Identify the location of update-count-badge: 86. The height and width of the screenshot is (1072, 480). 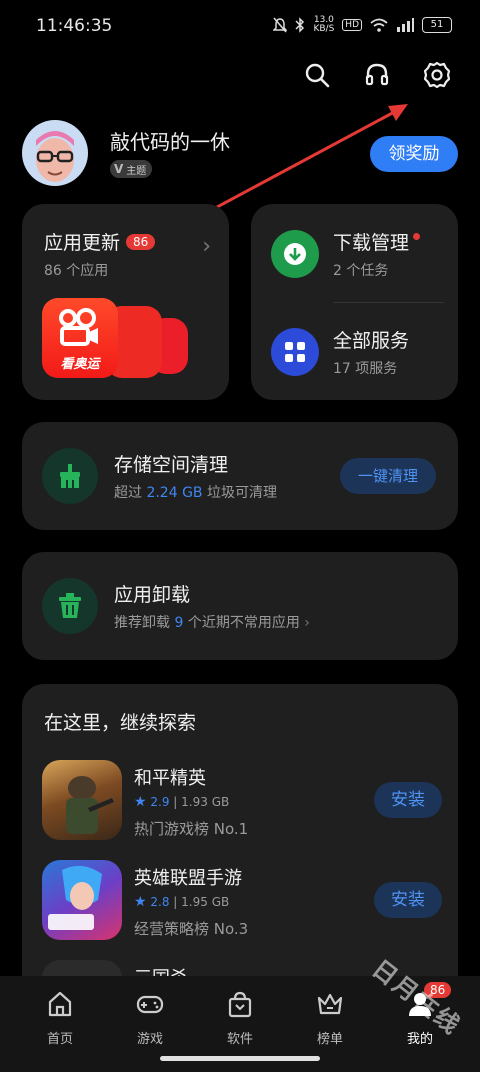
(141, 242).